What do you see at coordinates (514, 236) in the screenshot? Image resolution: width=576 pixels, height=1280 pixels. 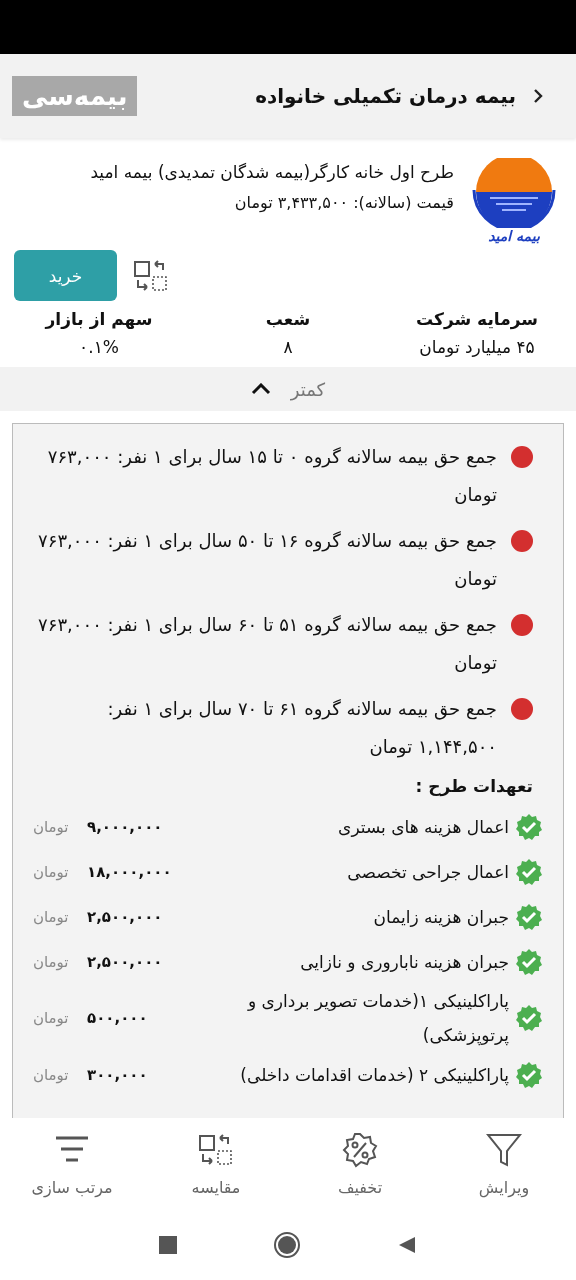 I see `insurer-logo-text: بیمه امید` at bounding box center [514, 236].